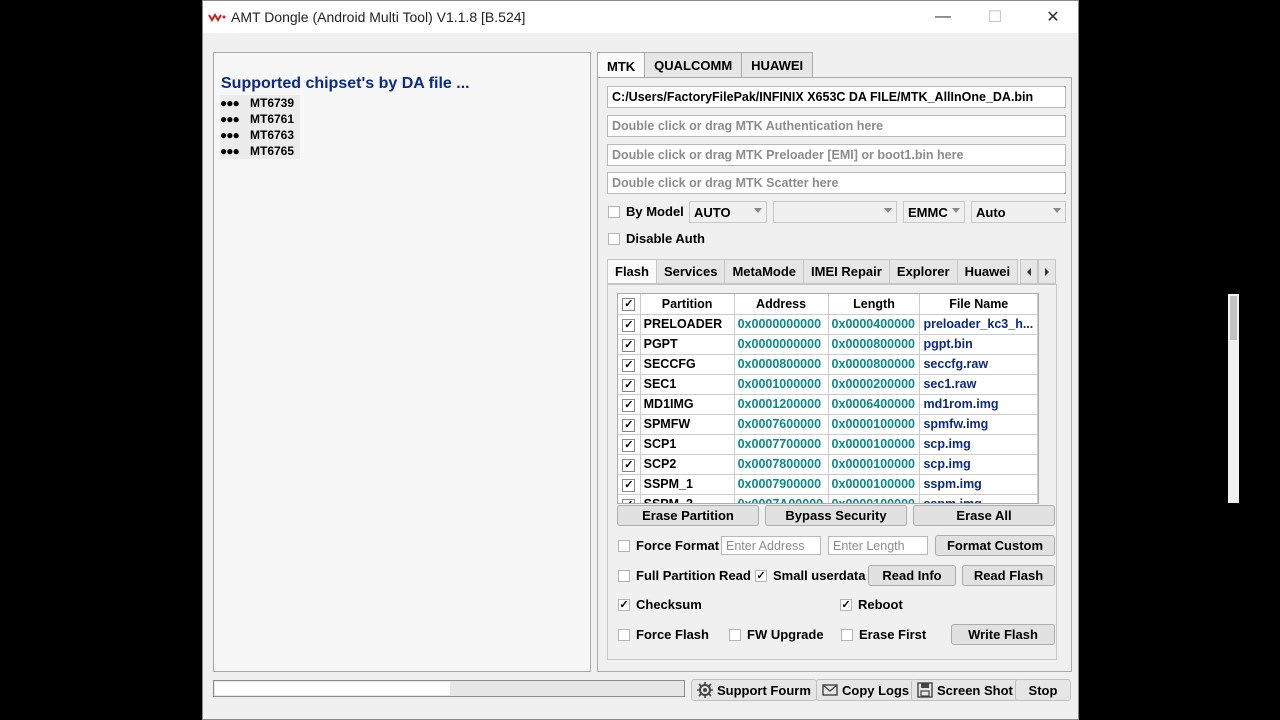  What do you see at coordinates (678, 545) in the screenshot?
I see `force-format-label: Force Format` at bounding box center [678, 545].